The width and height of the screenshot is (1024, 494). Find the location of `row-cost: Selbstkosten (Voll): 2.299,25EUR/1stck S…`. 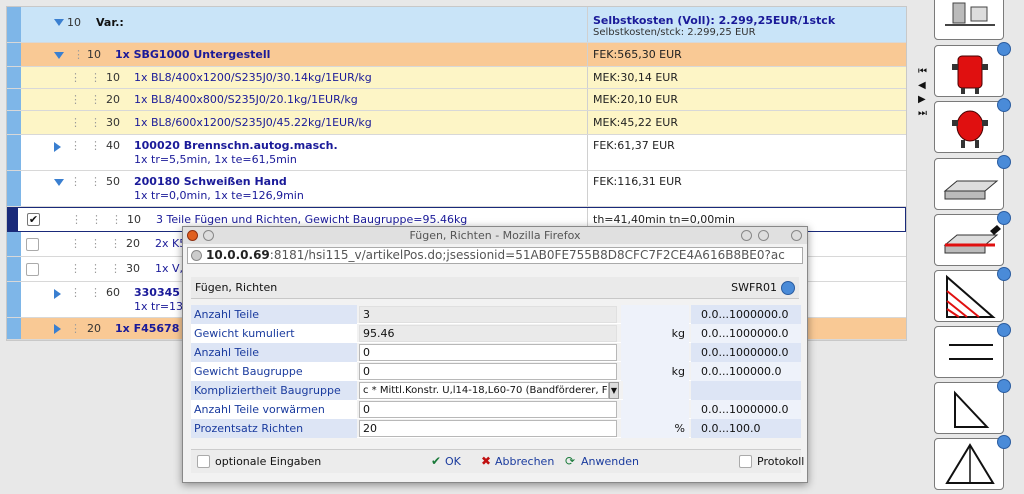

row-cost: Selbstkosten (Voll): 2.299,25EUR/1stck S… is located at coordinates (711, 24).